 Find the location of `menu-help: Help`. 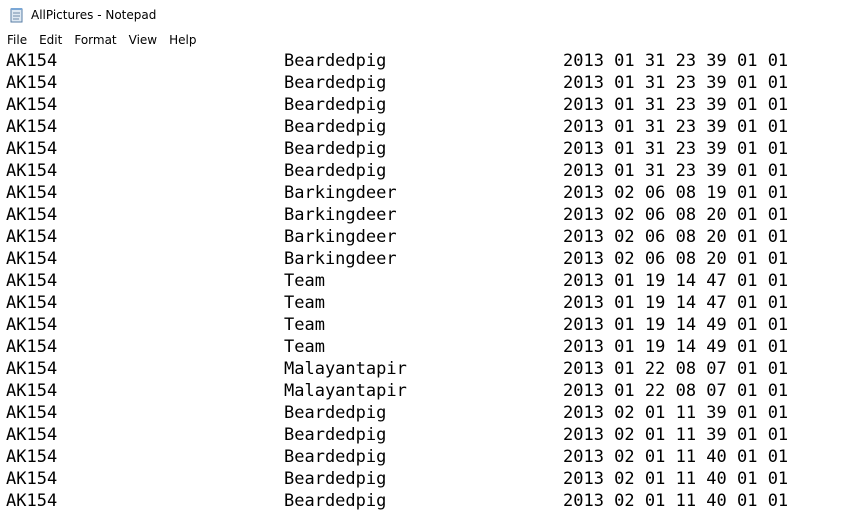

menu-help: Help is located at coordinates (182, 40).